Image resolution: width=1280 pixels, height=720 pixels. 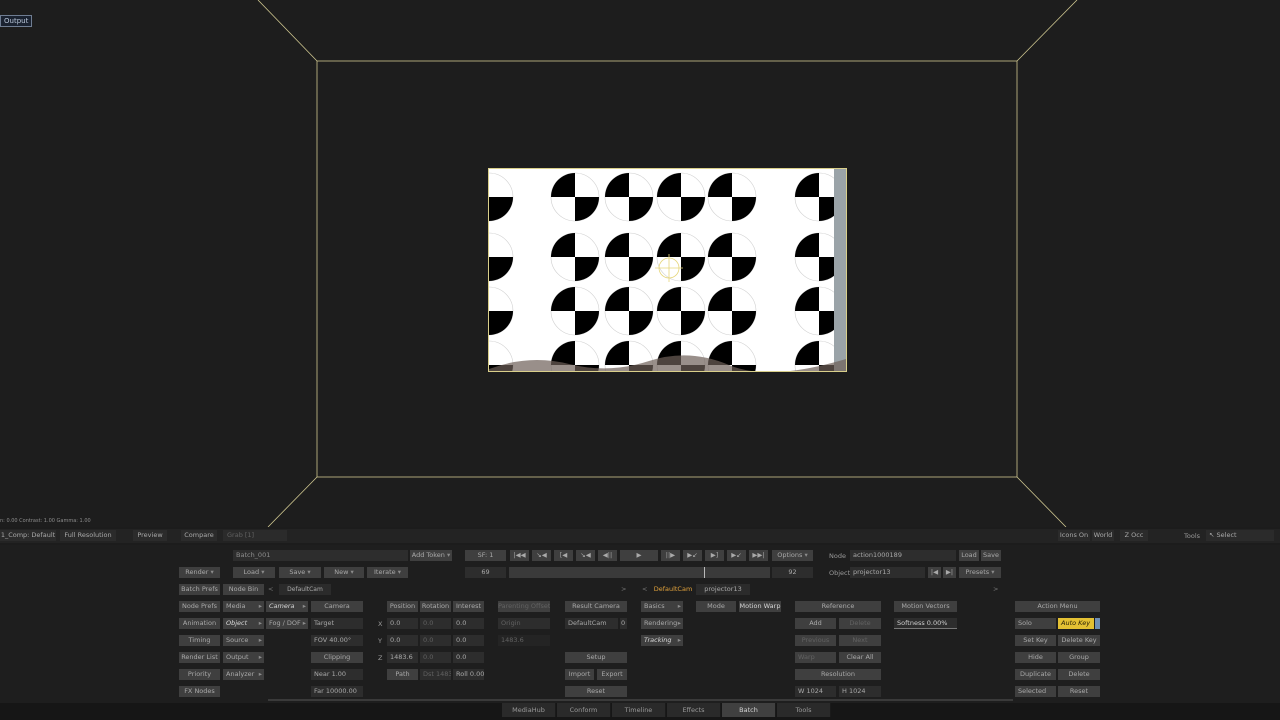 I want to click on solo-button: Solo, so click(x=1035, y=623).